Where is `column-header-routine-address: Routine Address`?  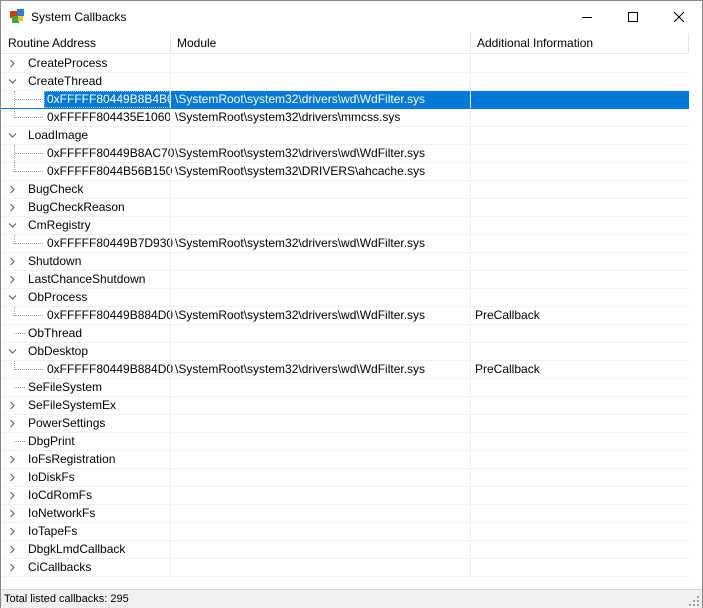
column-header-routine-address: Routine Address is located at coordinates (85, 43).